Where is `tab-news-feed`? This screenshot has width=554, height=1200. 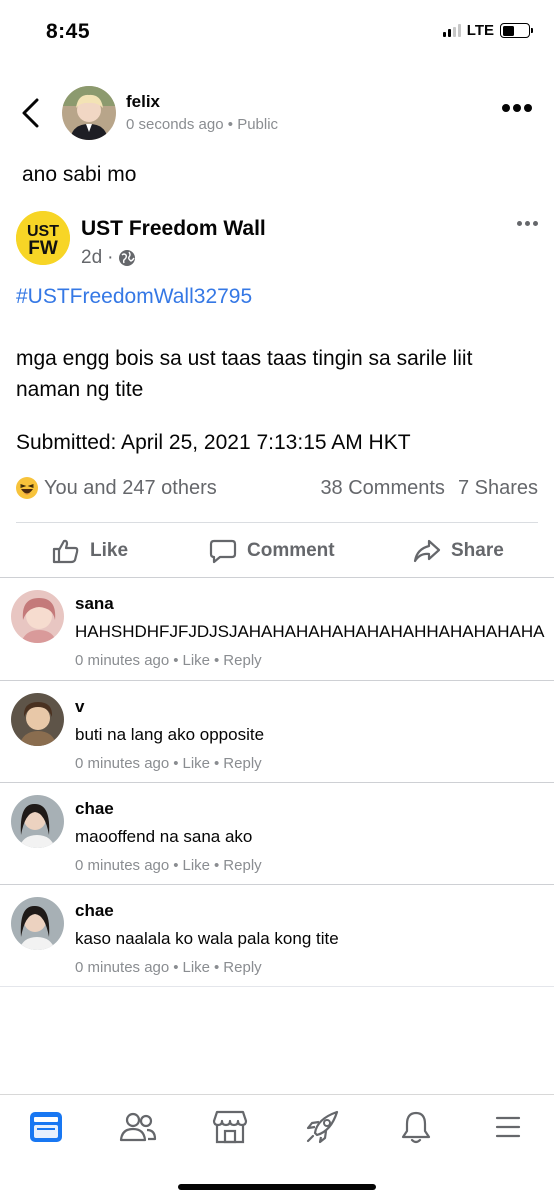
tab-news-feed is located at coordinates (46, 1127).